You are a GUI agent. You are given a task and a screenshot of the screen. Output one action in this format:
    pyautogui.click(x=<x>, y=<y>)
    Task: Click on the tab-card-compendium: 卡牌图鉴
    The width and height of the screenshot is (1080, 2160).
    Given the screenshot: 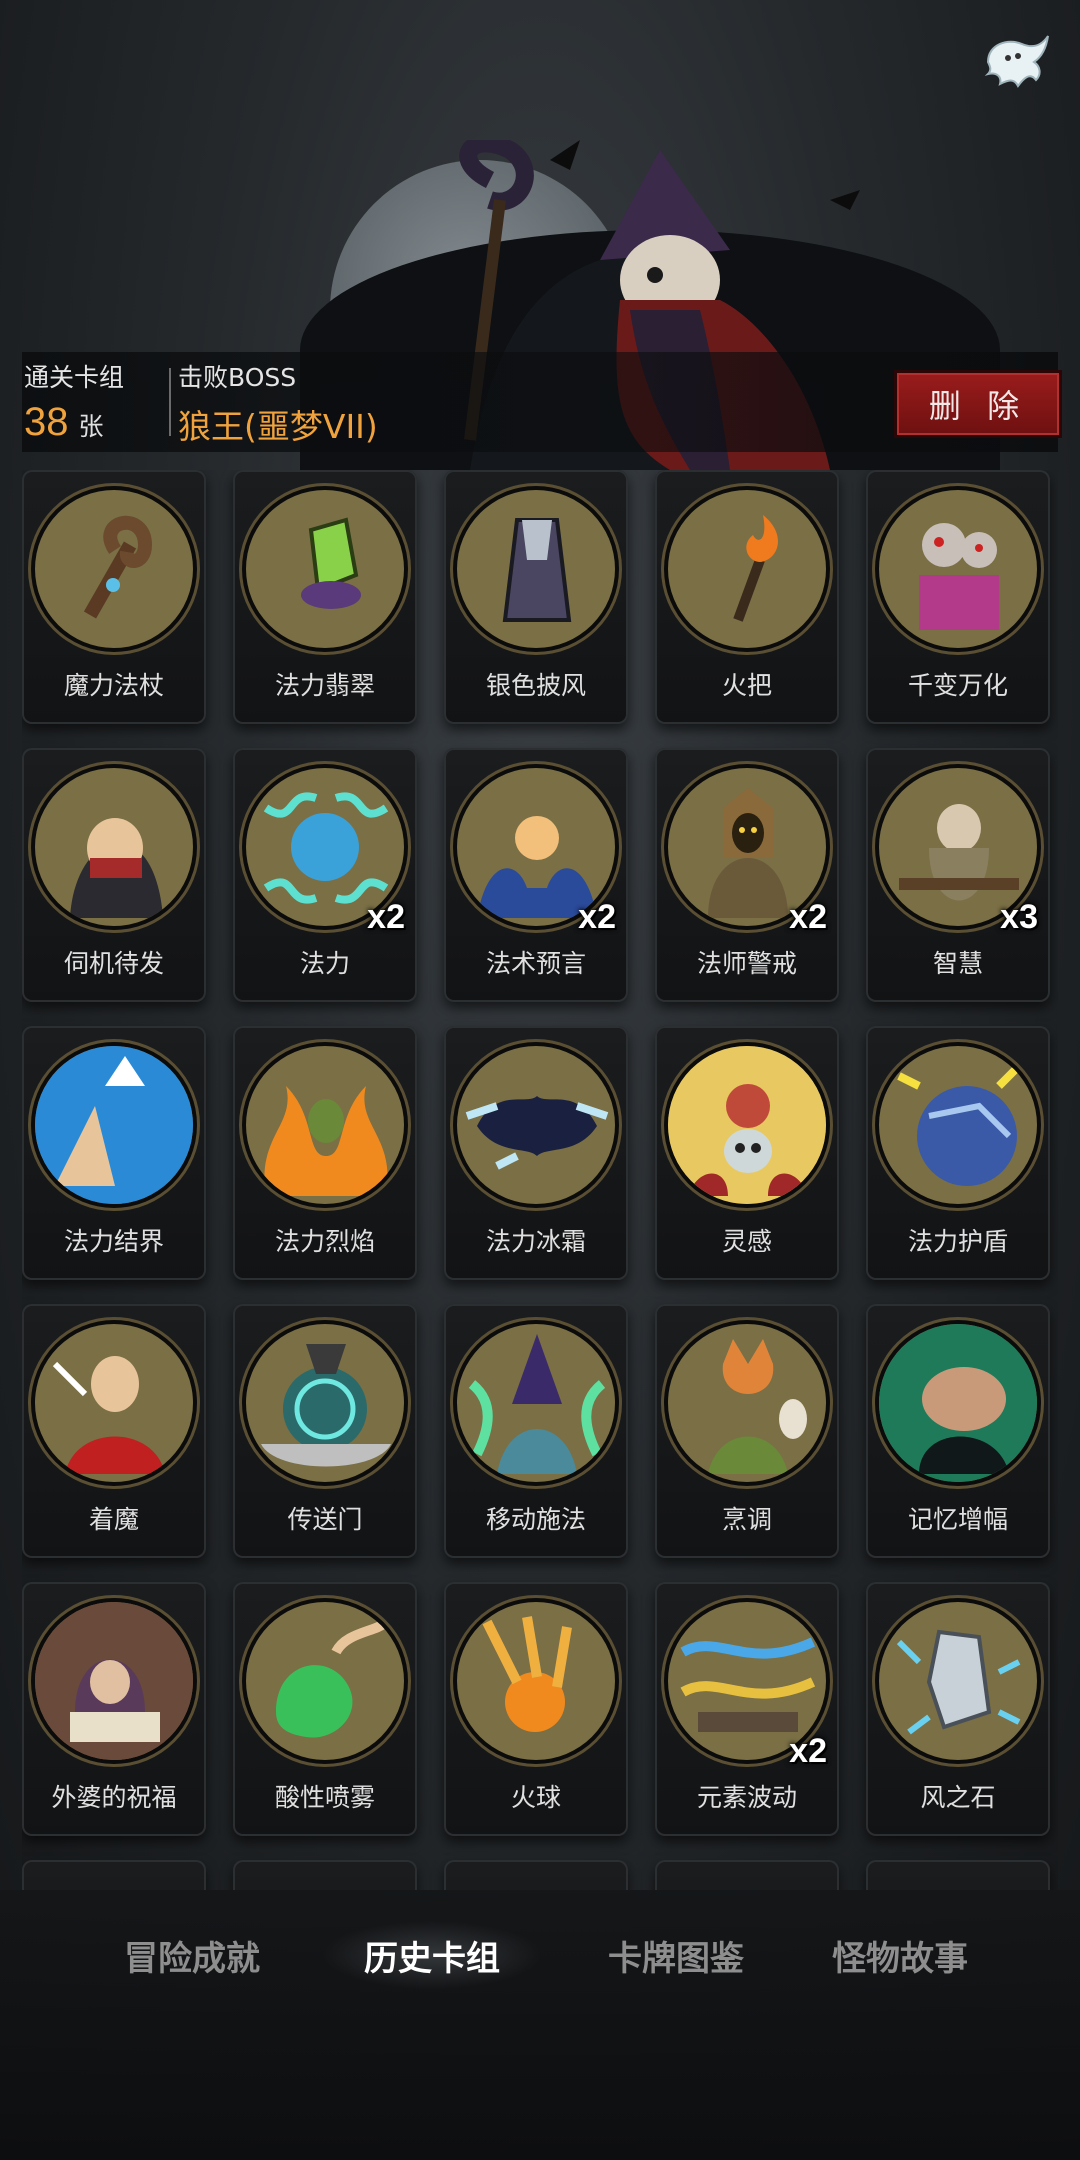 What is the action you would take?
    pyautogui.click(x=676, y=1955)
    